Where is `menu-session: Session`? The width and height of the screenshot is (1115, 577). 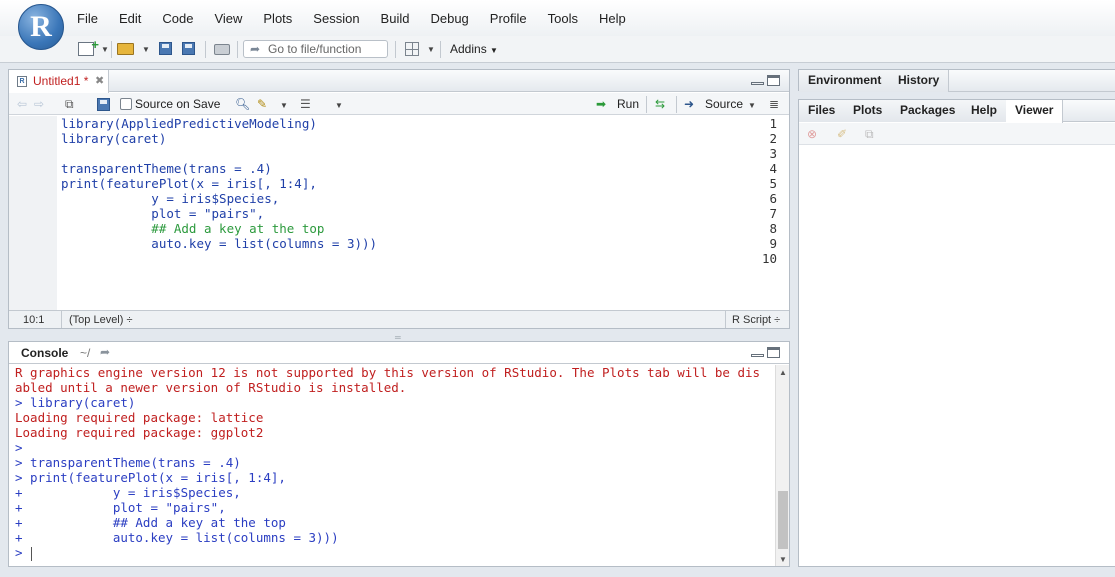 menu-session: Session is located at coordinates (336, 18).